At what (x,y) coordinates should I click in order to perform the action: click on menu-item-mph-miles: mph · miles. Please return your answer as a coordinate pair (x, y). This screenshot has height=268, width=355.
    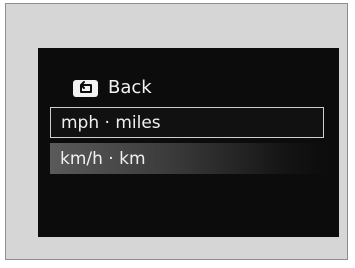
    Looking at the image, I should click on (187, 122).